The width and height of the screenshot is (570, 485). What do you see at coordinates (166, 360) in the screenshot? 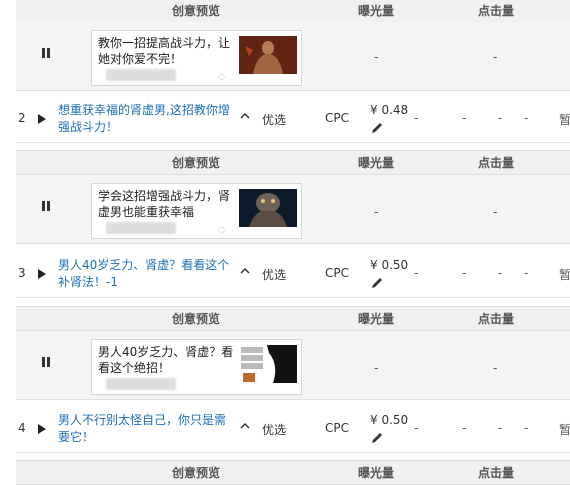
I see `creative-text: 男人40岁乏力、肾虚？看看这个绝招！` at bounding box center [166, 360].